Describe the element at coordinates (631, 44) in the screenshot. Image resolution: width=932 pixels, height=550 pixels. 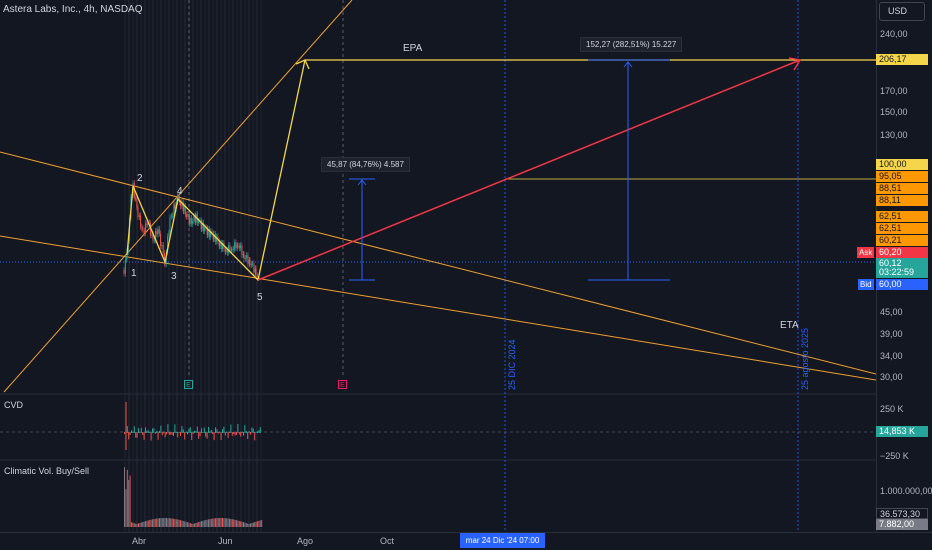
I see `measure-large-label: 152,27 (282,51%) 15.227` at that location.